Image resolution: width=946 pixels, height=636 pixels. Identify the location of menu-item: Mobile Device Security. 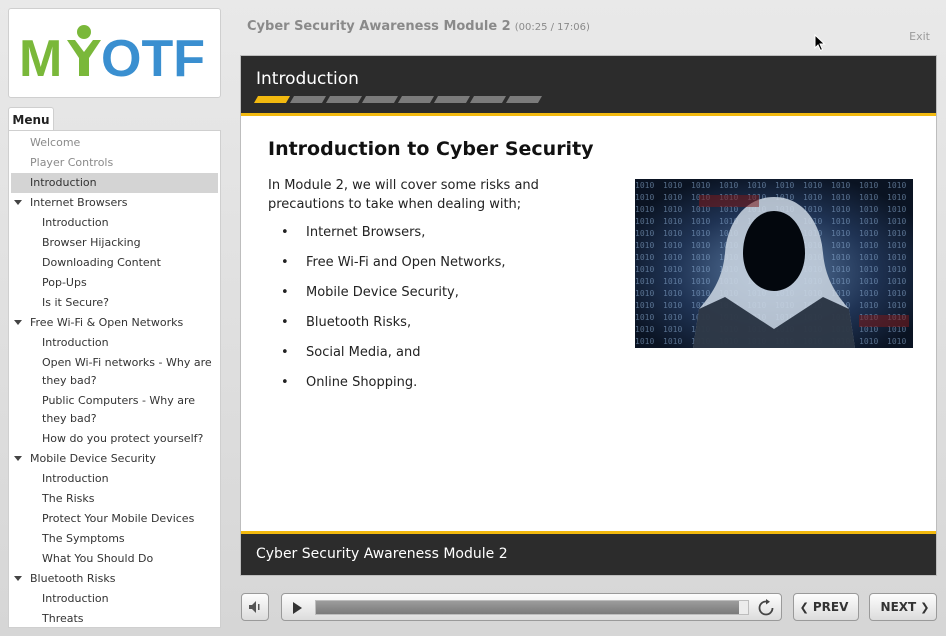
(114, 459).